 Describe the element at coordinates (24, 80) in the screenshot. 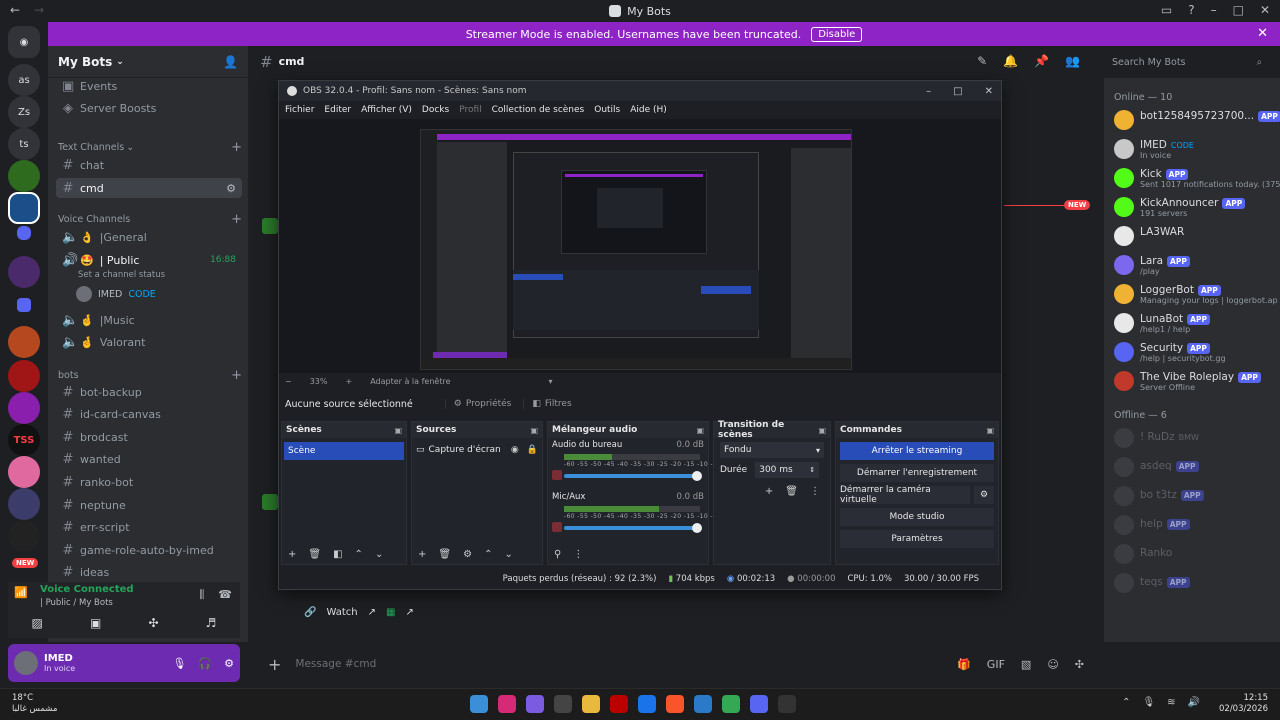

I see `server-as: as` at that location.